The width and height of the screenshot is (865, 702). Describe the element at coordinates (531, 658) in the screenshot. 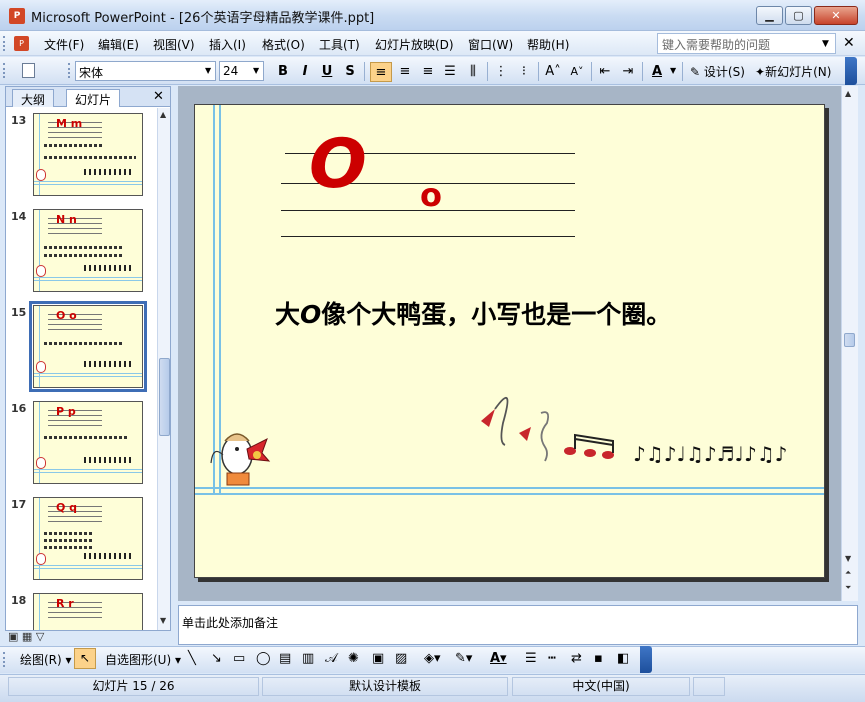

I see `line-style-icon: ☰` at that location.